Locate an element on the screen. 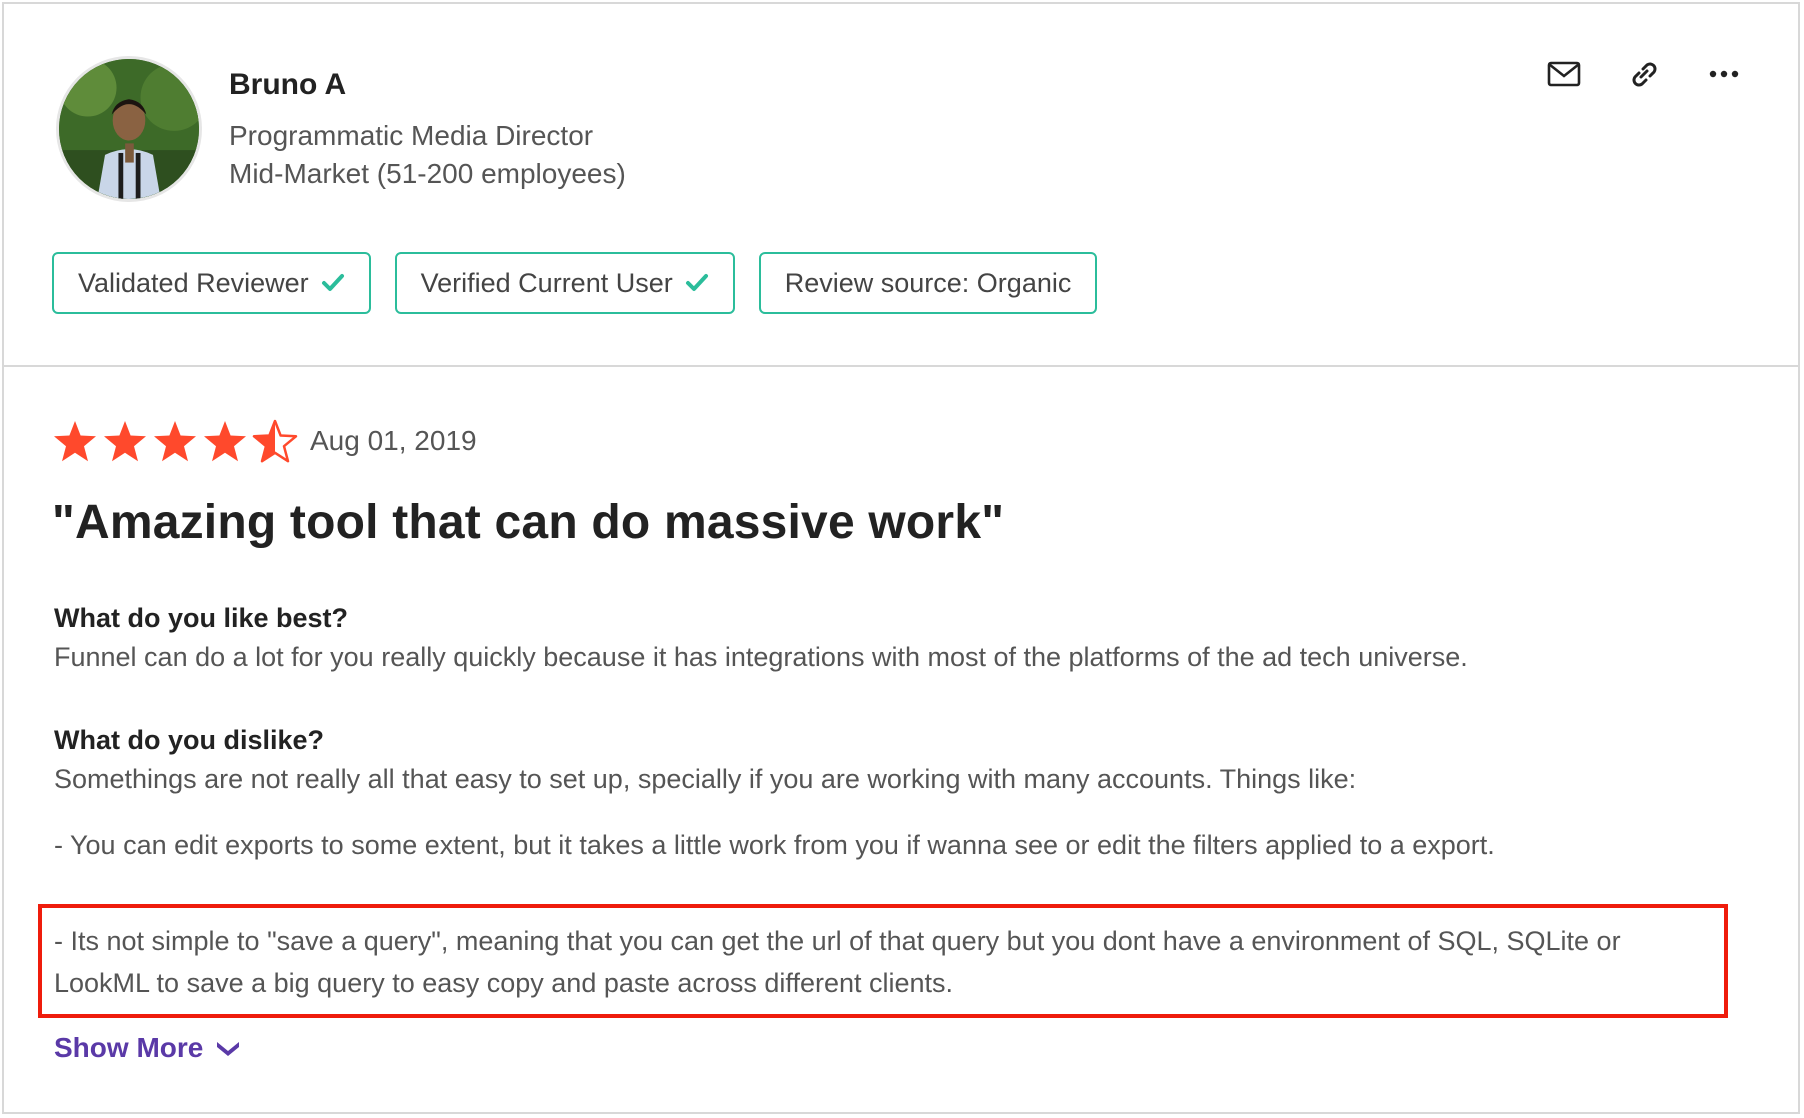 This screenshot has width=1804, height=1118. badge-verified-current-user: Verified Current User is located at coordinates (564, 283).